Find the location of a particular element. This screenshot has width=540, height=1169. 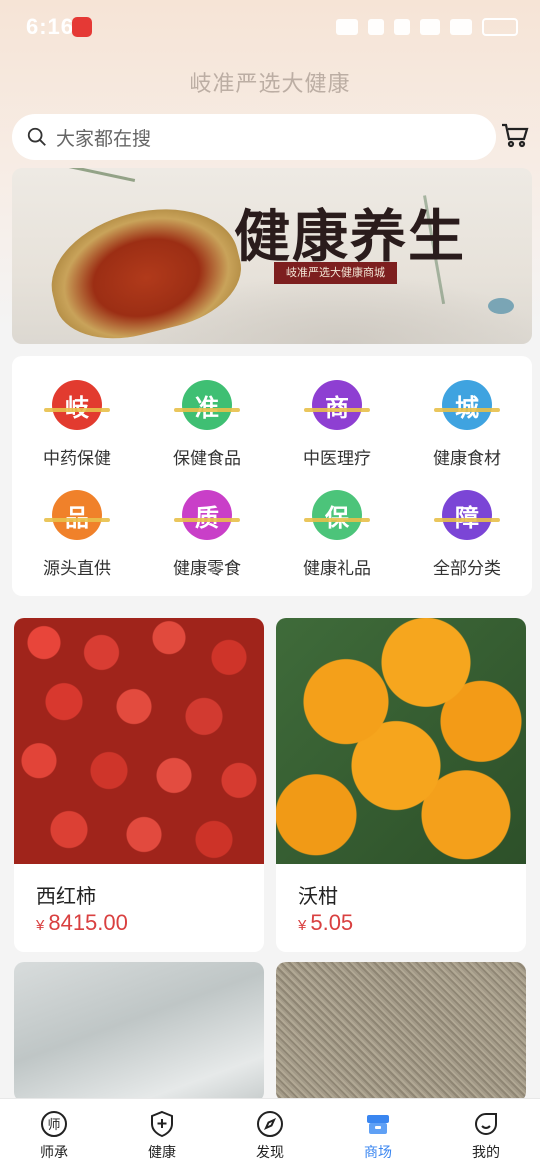

search-icon is located at coordinates (36, 136).